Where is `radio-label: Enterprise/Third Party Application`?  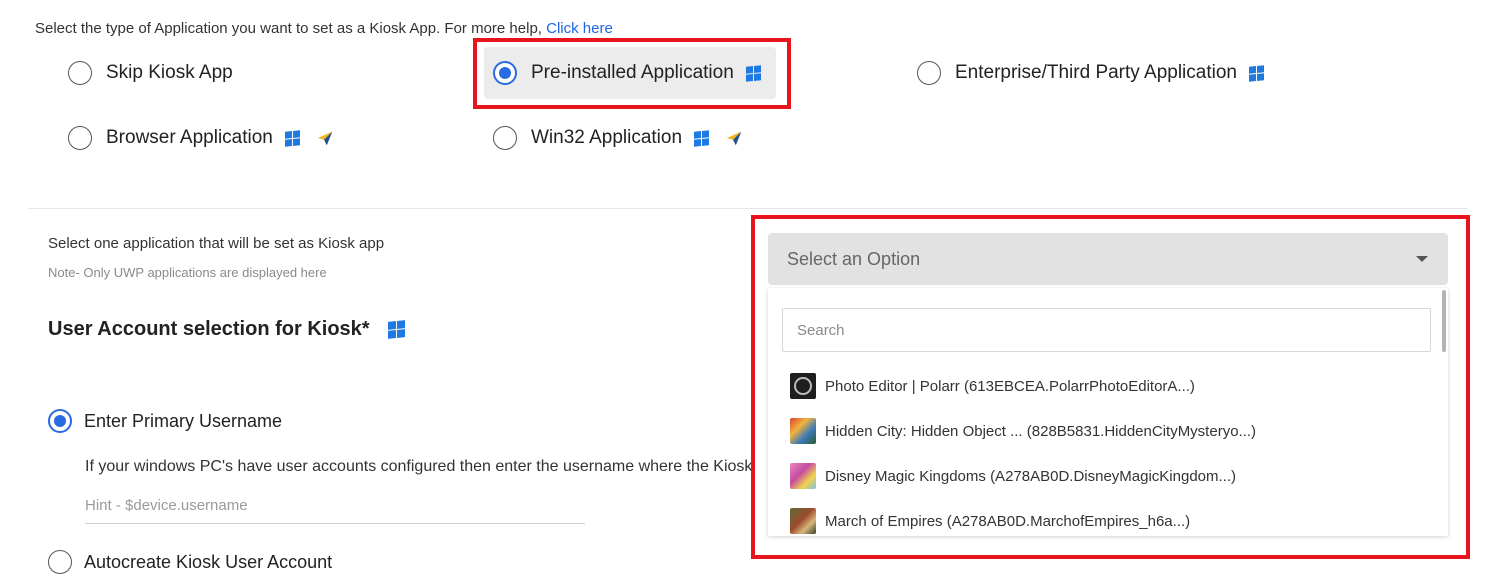 radio-label: Enterprise/Third Party Application is located at coordinates (1096, 72).